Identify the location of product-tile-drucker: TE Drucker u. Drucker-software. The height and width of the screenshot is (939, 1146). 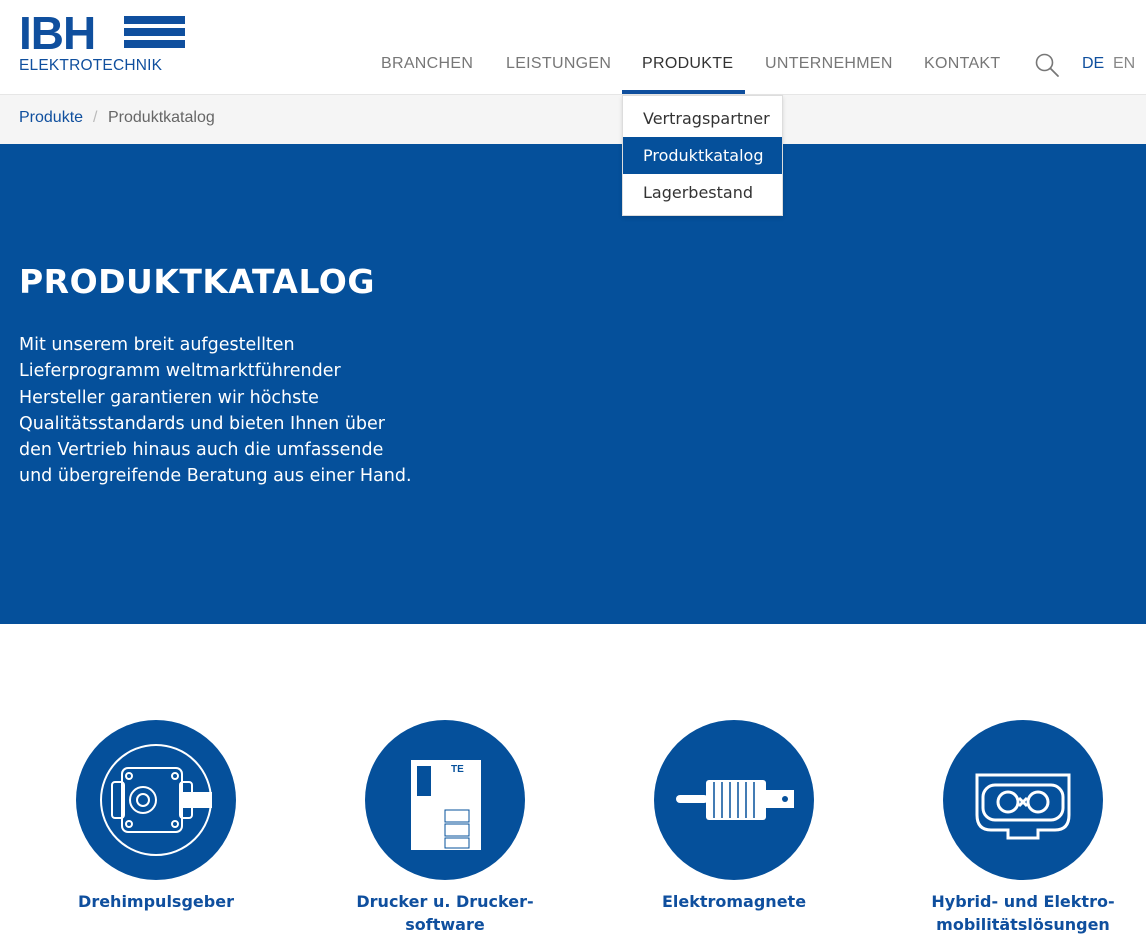
(445, 828).